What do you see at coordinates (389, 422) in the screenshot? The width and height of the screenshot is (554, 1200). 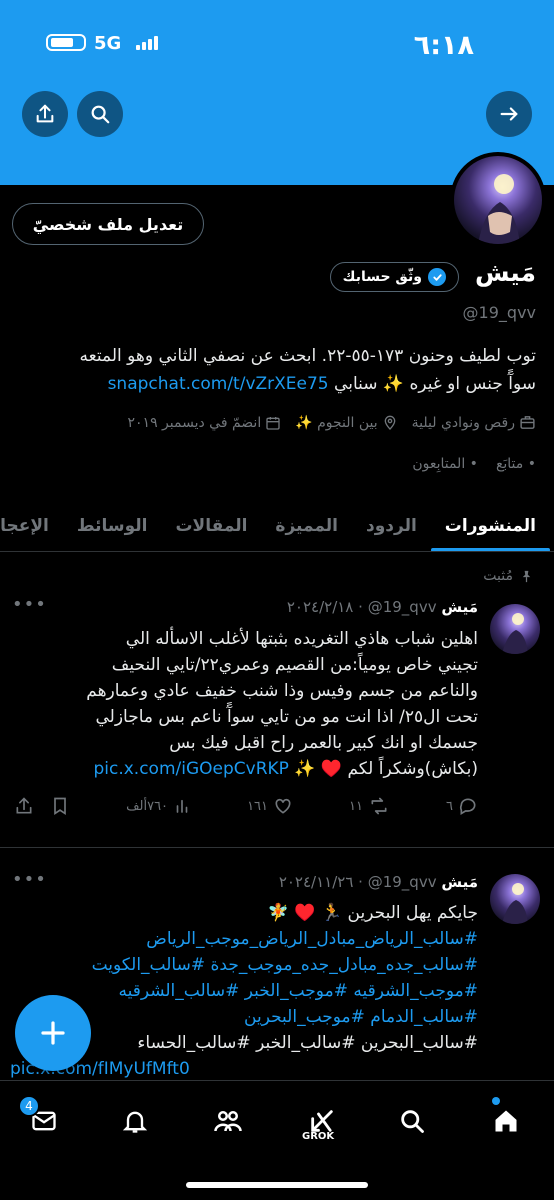 I see `location-pin-icon` at bounding box center [389, 422].